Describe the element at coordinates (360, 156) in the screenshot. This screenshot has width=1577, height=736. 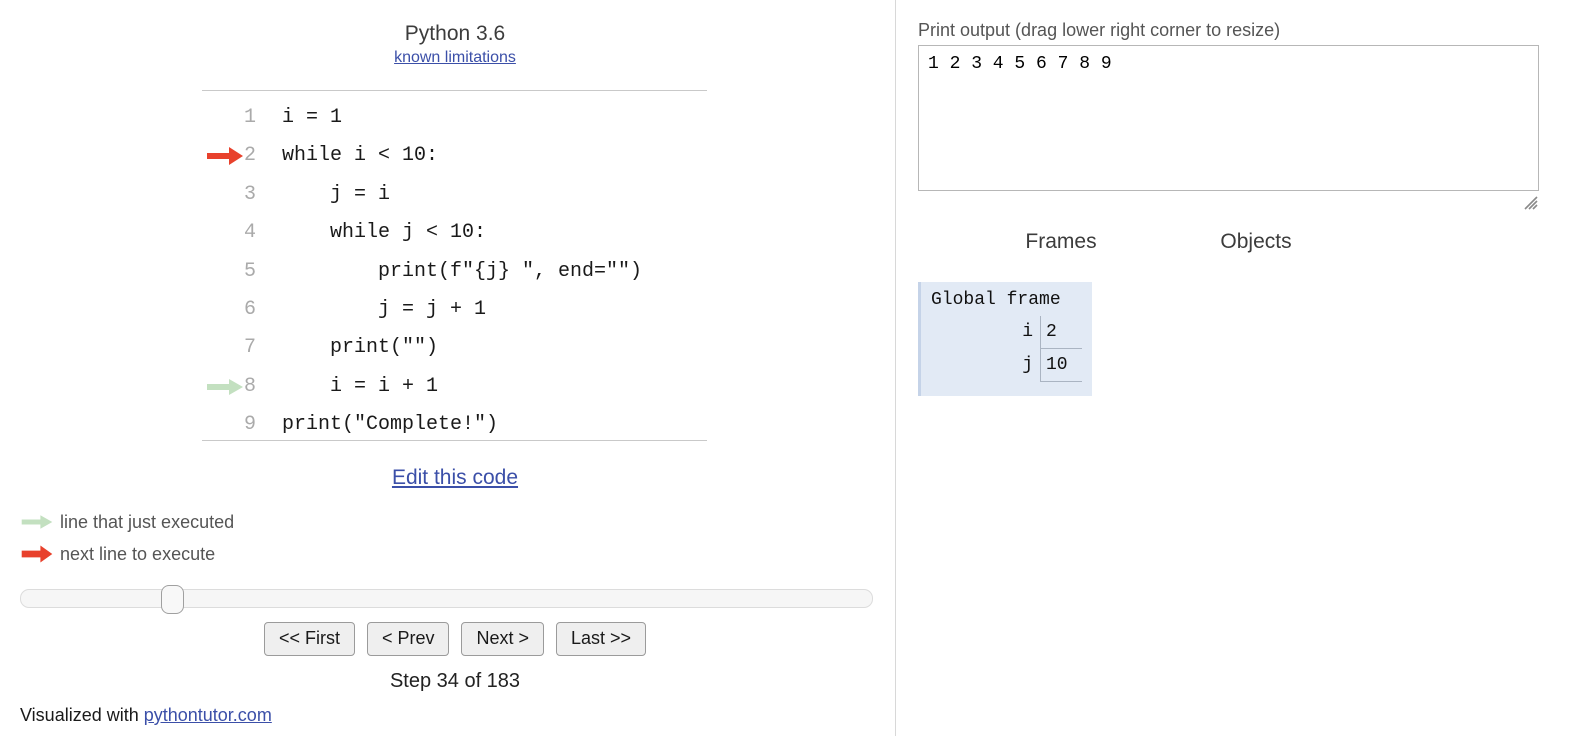
I see `line-code: while i < 10:` at that location.